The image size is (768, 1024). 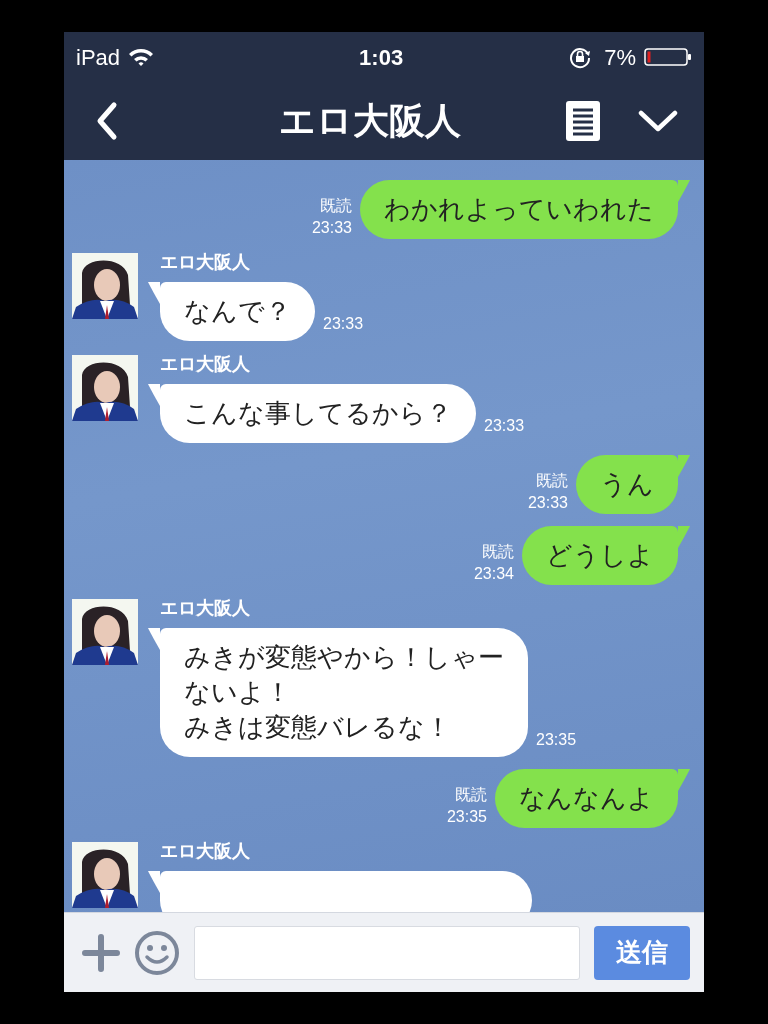 What do you see at coordinates (627, 484) in the screenshot?
I see `message-bubble: うん` at bounding box center [627, 484].